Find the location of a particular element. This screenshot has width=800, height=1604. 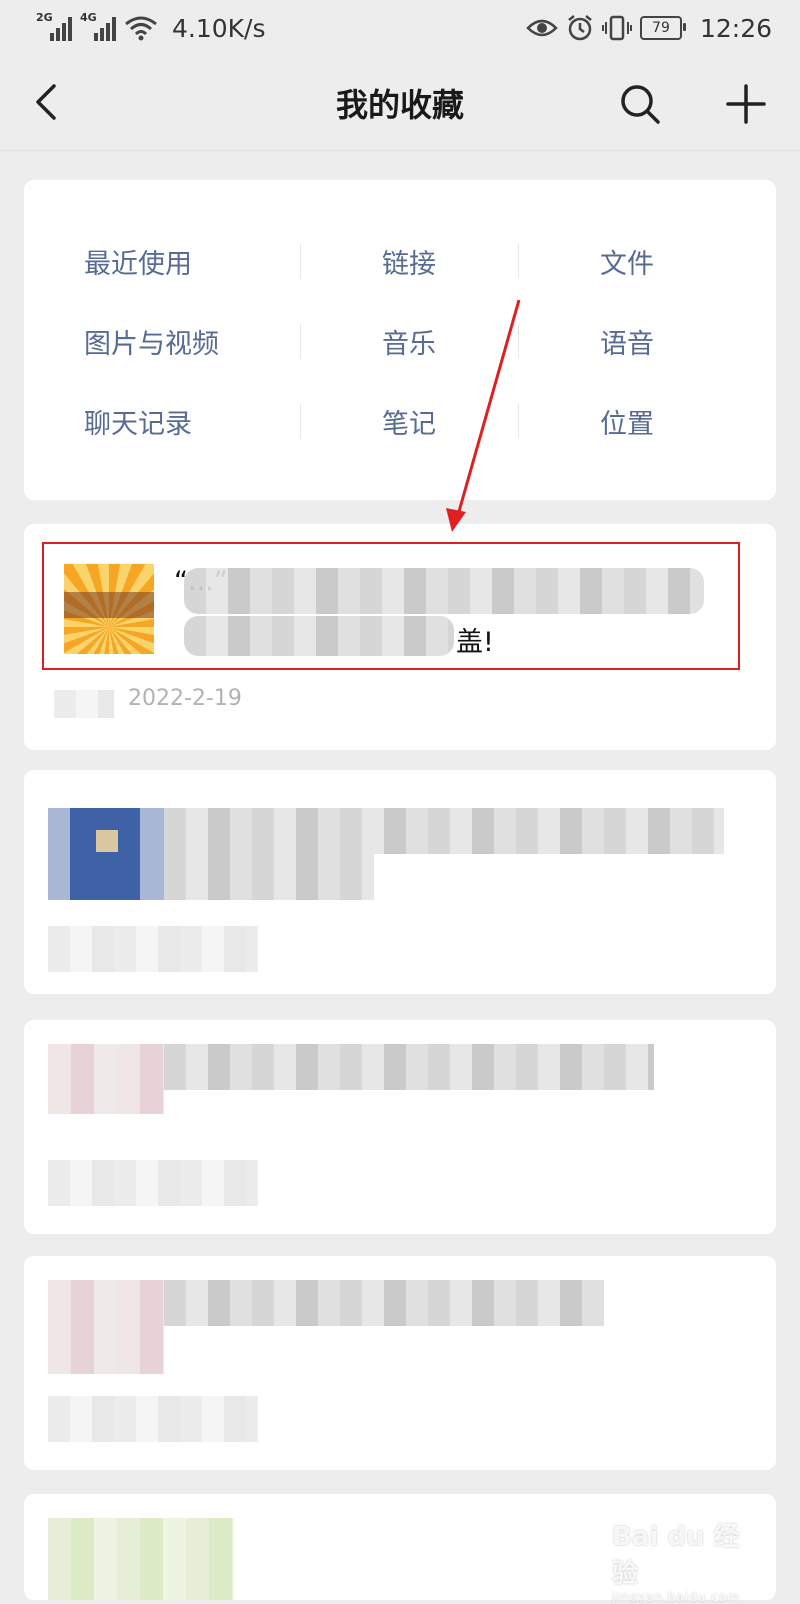

category-row-1: 最近使用 链接 文件 is located at coordinates (400, 261).